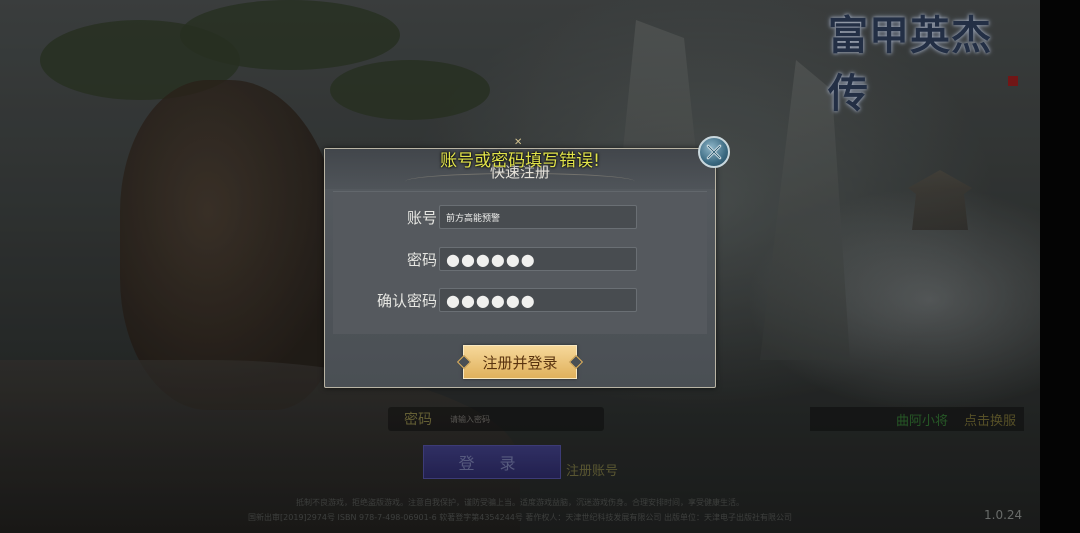  What do you see at coordinates (538, 300) in the screenshot?
I see `confirm-password-input` at bounding box center [538, 300].